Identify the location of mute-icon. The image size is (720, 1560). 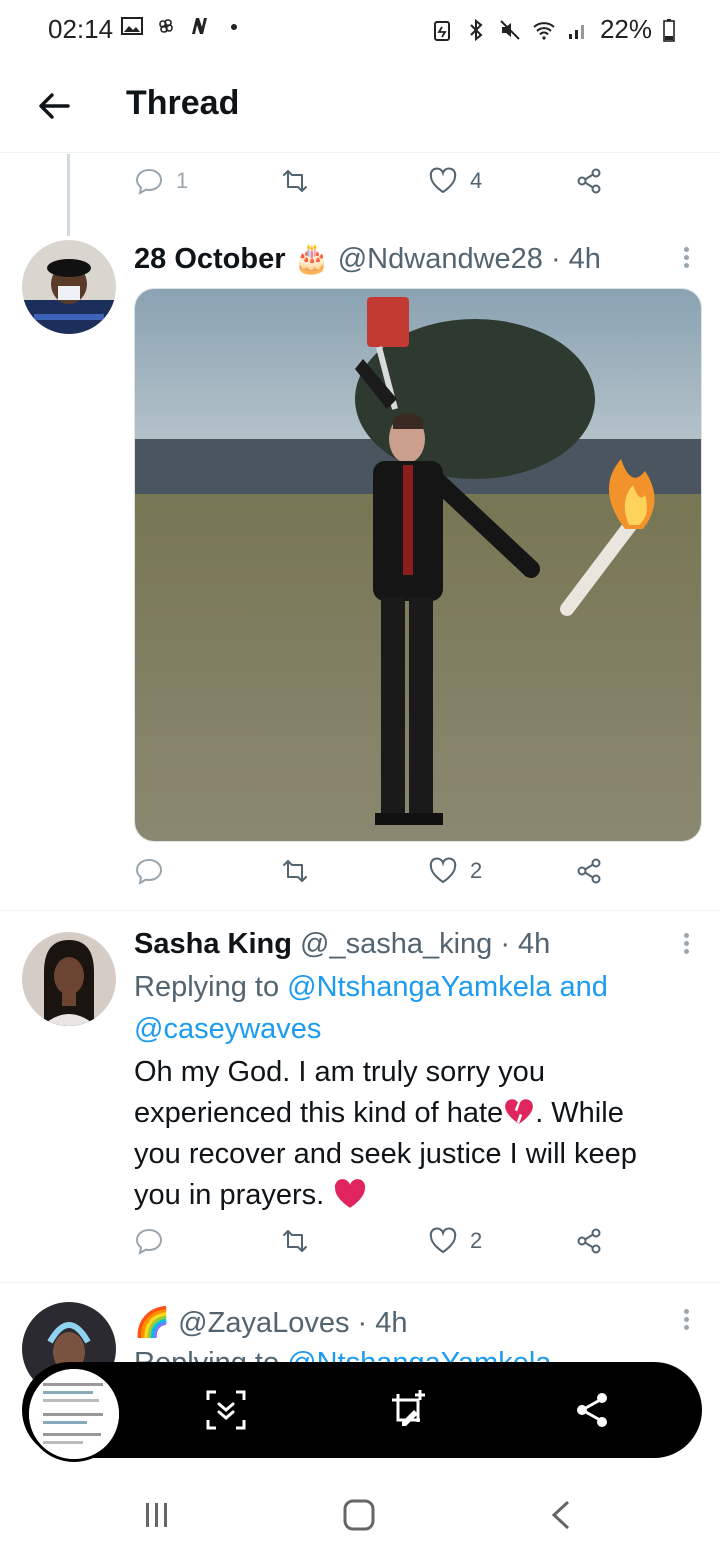
(510, 29).